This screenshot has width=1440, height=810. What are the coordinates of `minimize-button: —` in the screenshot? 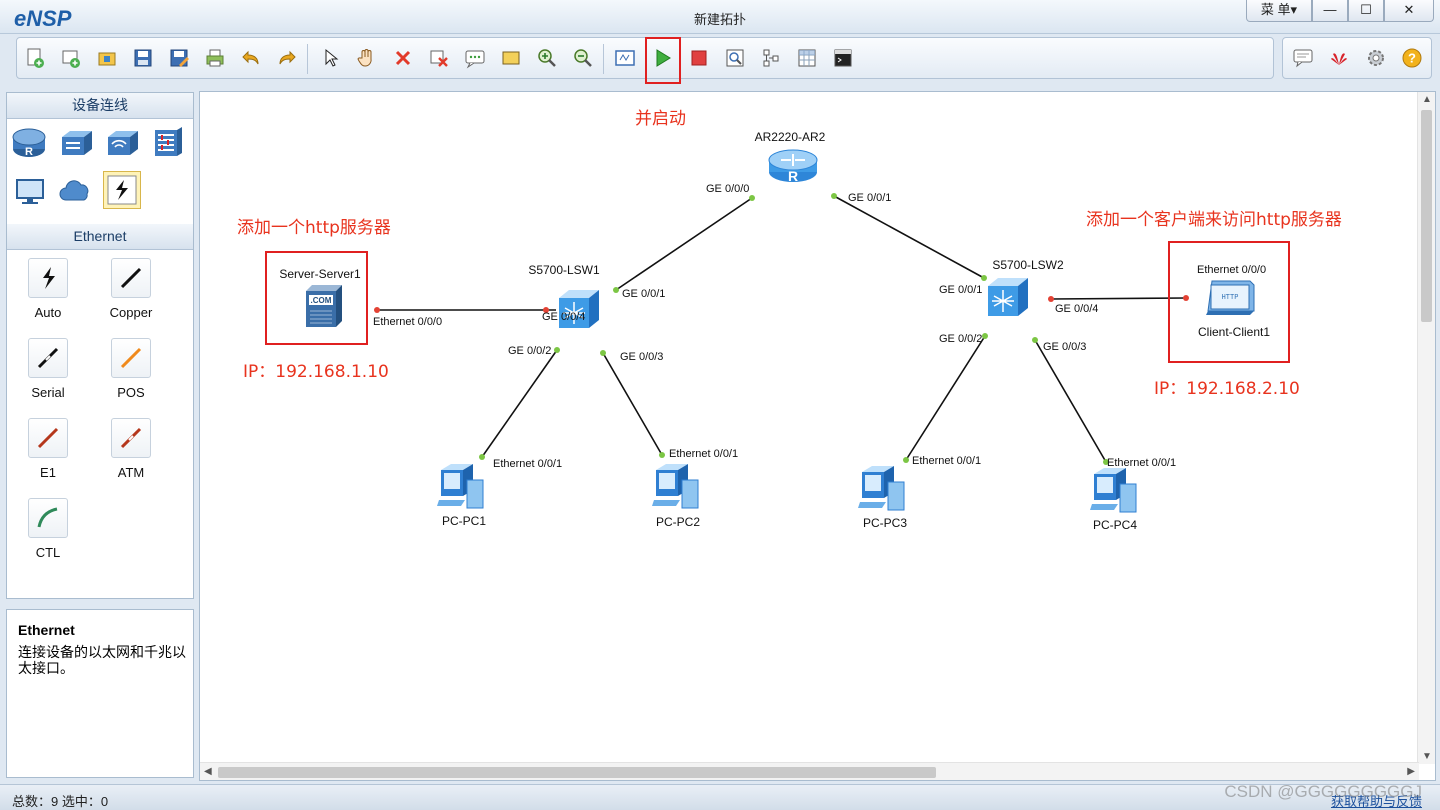 It's located at (1330, 11).